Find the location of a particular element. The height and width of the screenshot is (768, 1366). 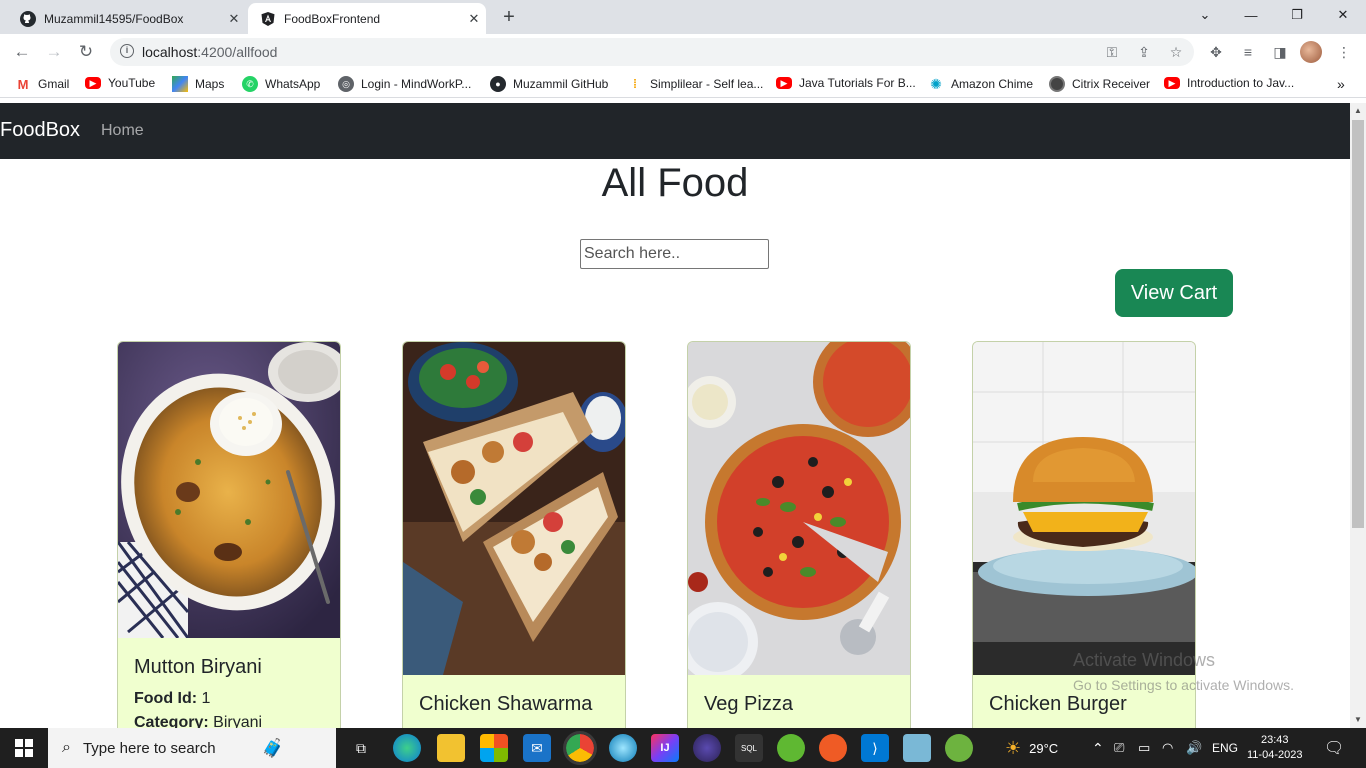

side-panel-icon: ◨ is located at coordinates (1280, 52).